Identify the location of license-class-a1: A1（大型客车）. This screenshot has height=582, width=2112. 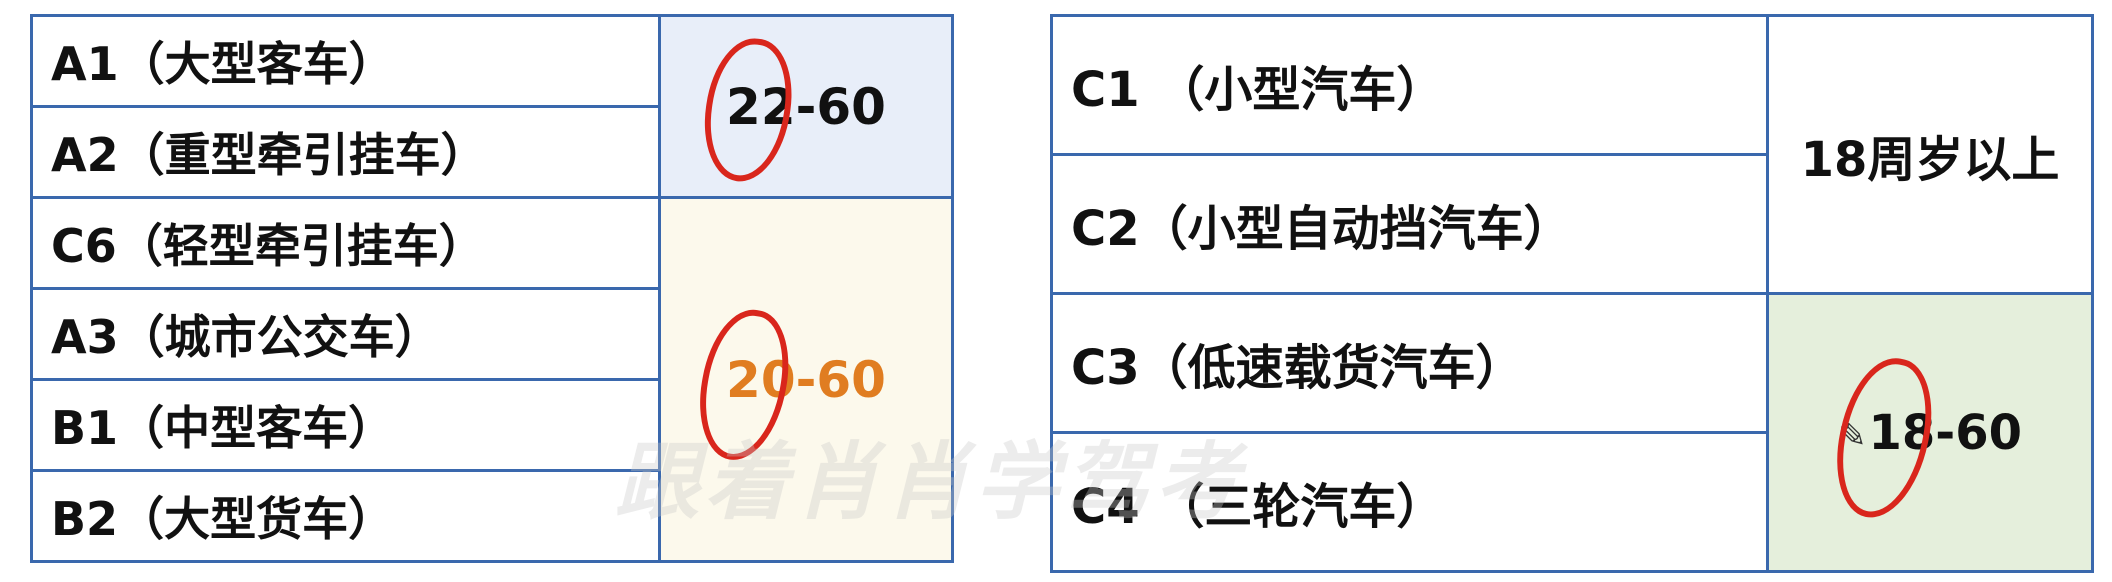
(345, 61).